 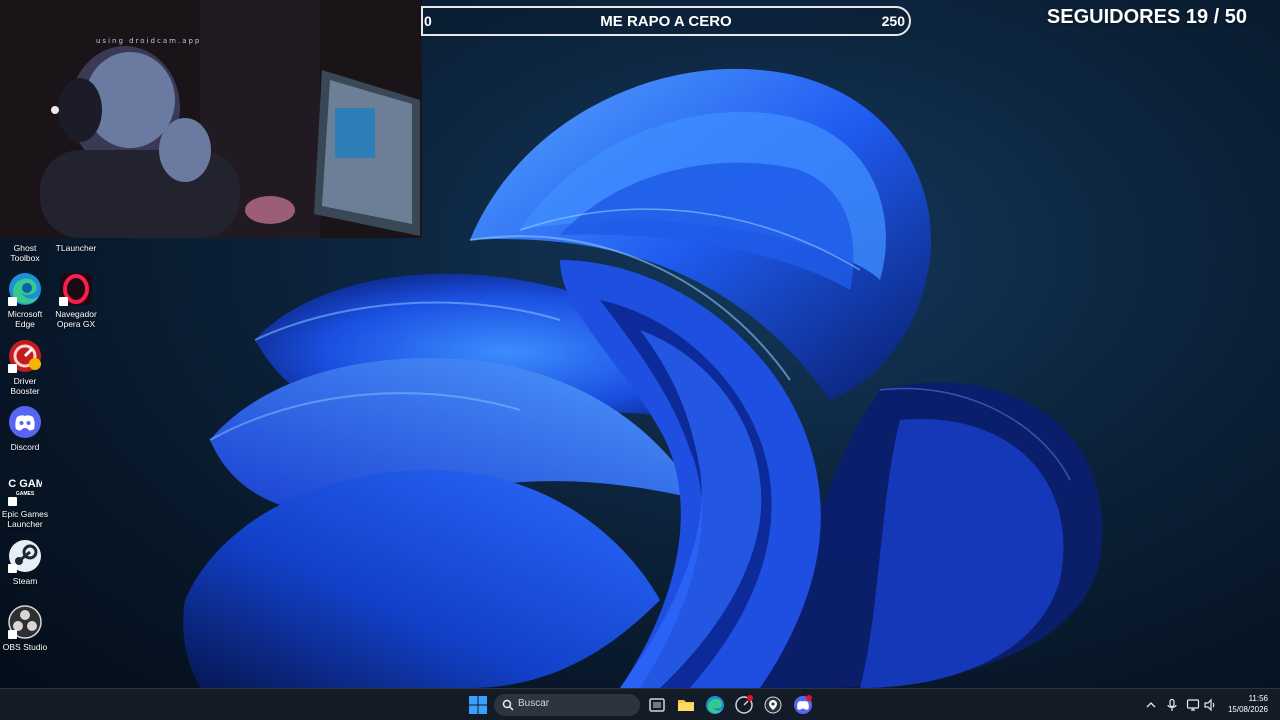 I want to click on goal-max-value: 250, so click(x=893, y=21).